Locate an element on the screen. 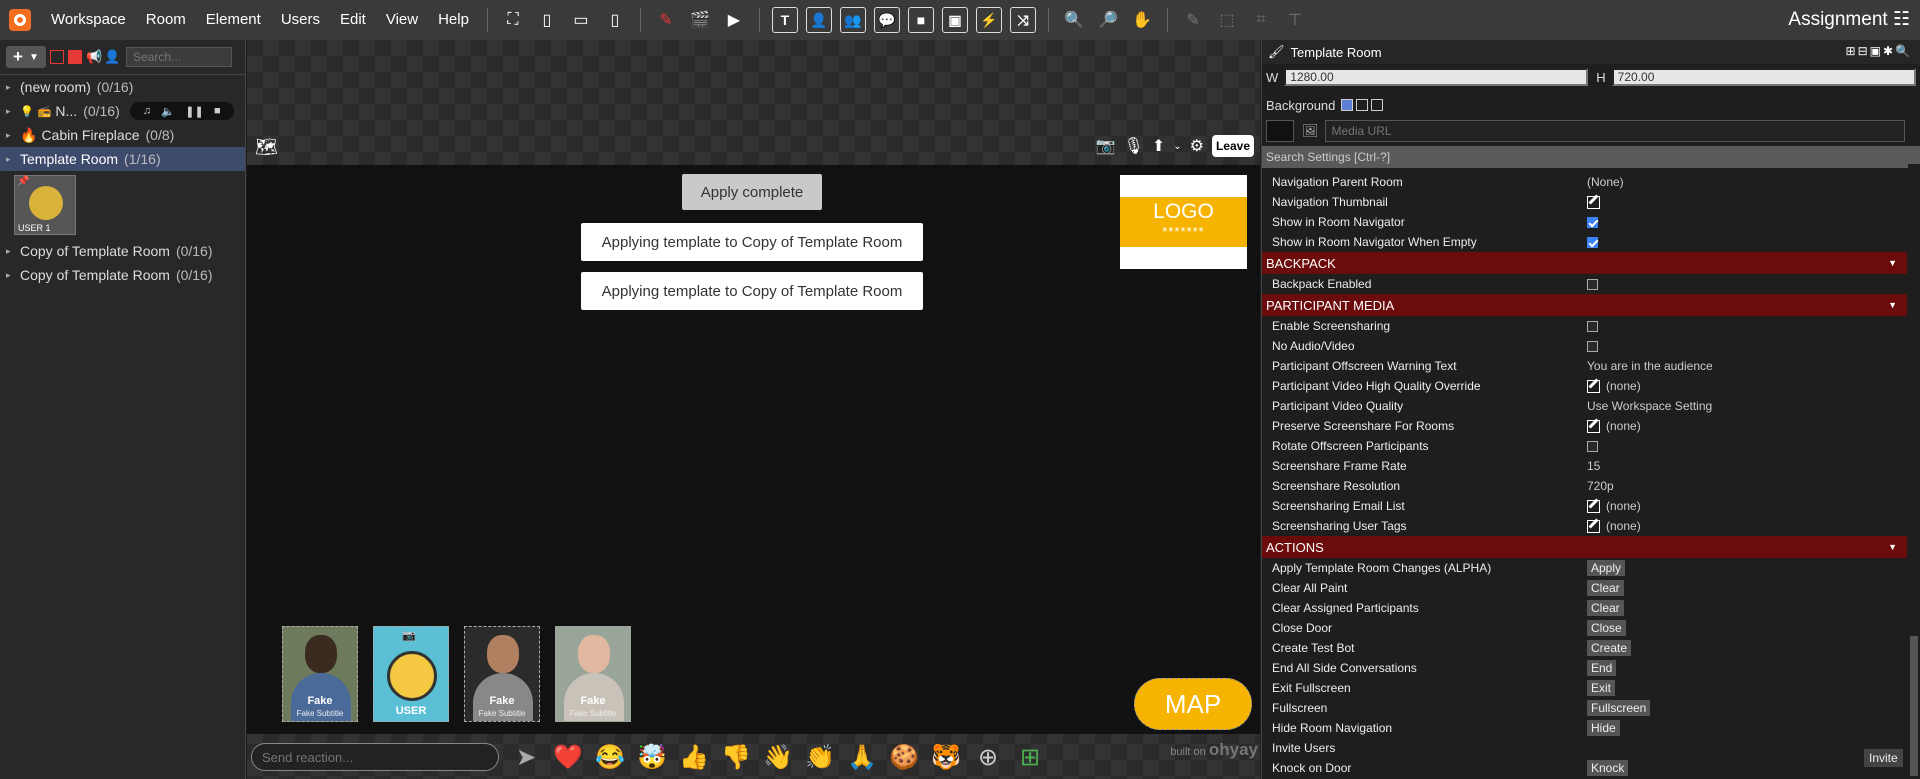 The height and width of the screenshot is (779, 1920). person-element-icon: 👤 is located at coordinates (818, 20).